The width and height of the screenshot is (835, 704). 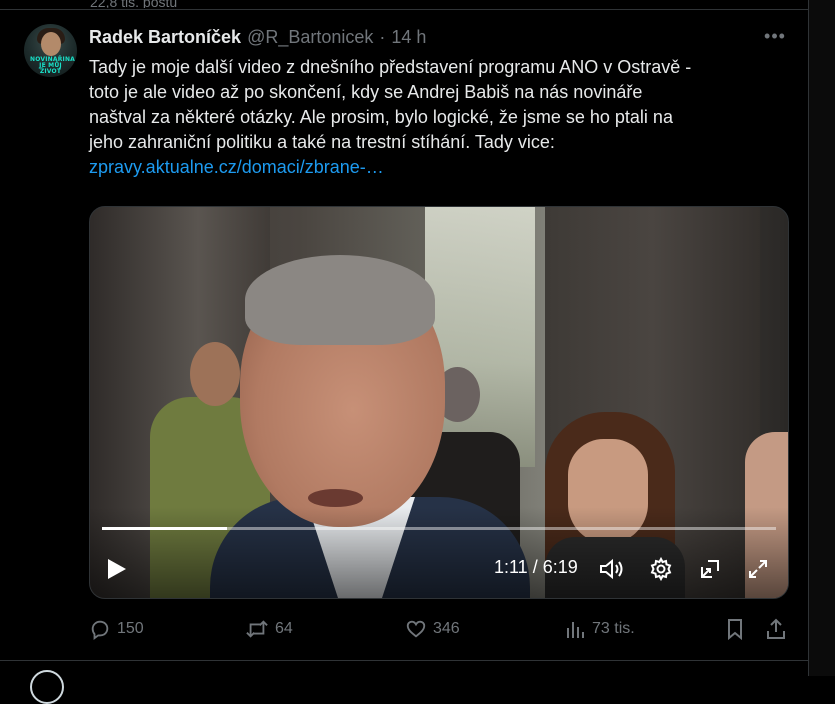 I want to click on scrollbar-gutter, so click(x=822, y=338).